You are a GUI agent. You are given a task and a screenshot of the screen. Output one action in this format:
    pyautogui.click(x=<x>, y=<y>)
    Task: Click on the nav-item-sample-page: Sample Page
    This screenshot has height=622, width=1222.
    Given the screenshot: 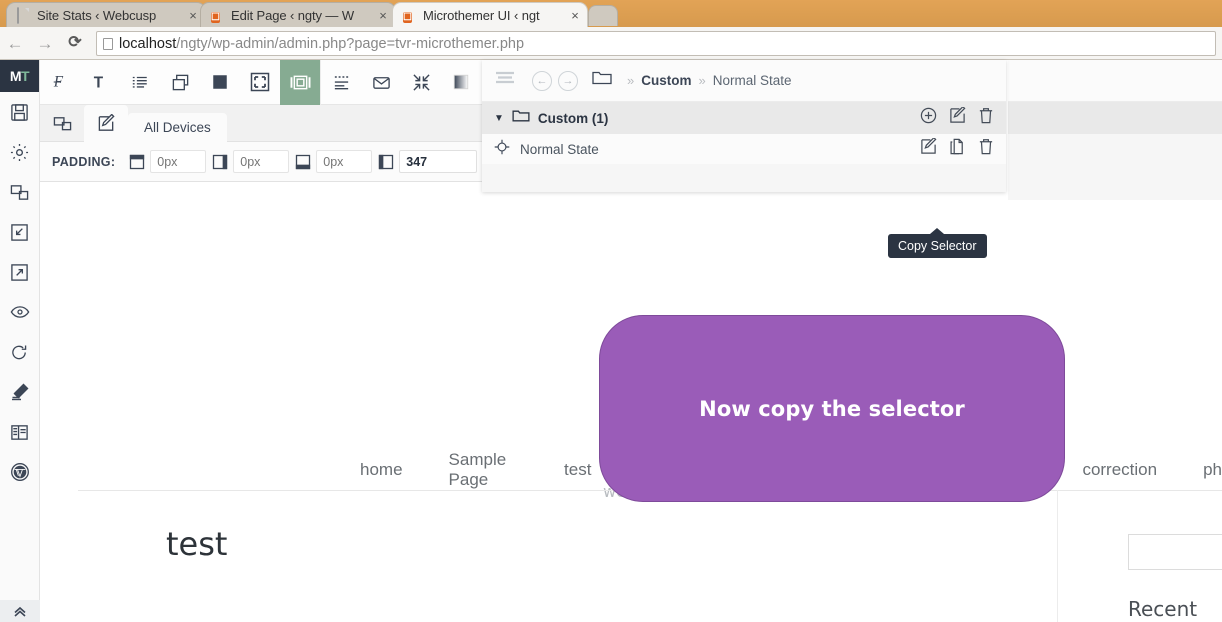 What is the action you would take?
    pyautogui.click(x=484, y=470)
    